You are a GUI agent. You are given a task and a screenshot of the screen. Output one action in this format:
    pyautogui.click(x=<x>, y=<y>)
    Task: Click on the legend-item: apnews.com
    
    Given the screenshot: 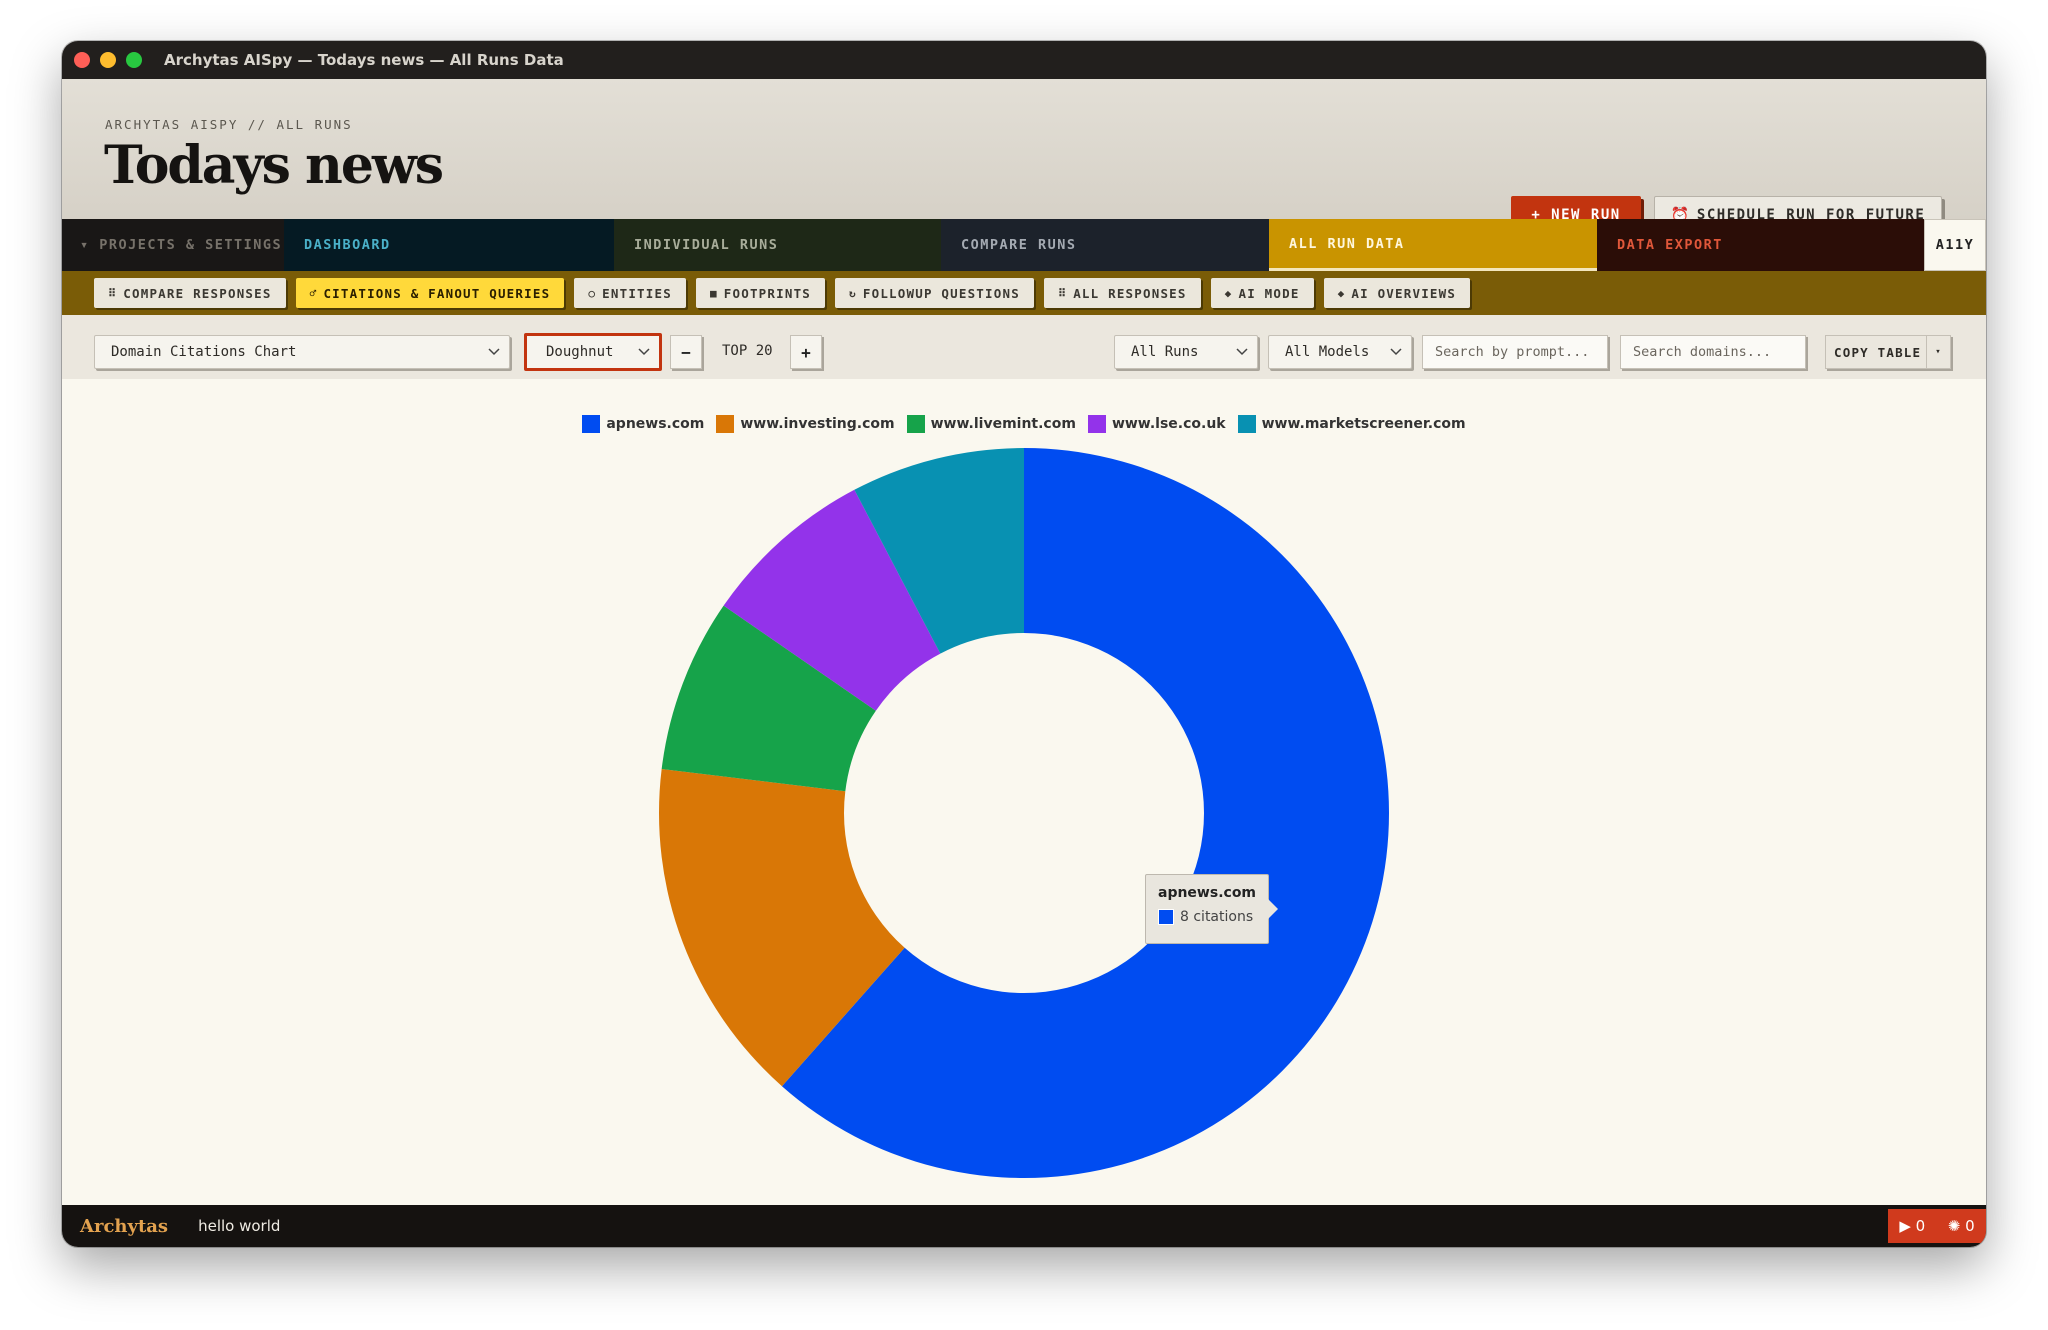 What is the action you would take?
    pyautogui.click(x=643, y=424)
    